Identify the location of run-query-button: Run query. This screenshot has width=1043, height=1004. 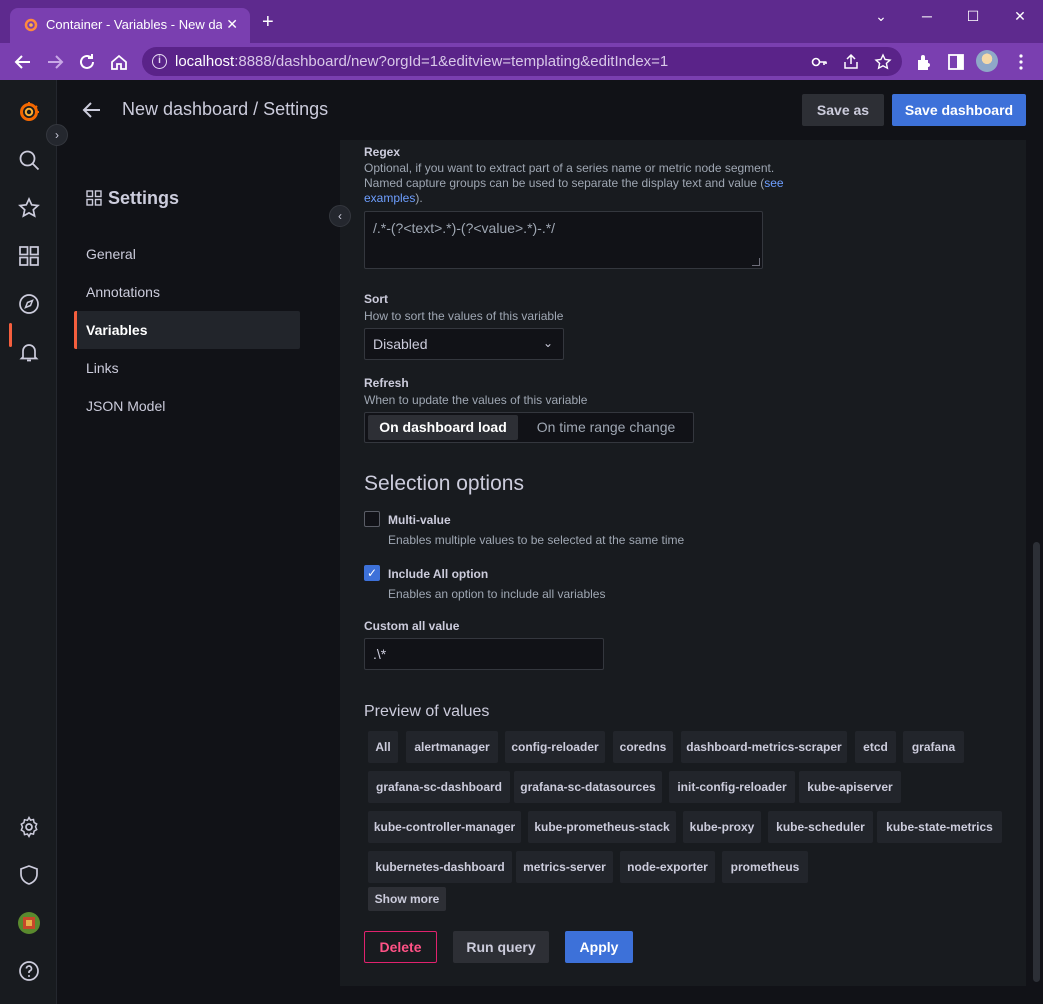
(501, 947).